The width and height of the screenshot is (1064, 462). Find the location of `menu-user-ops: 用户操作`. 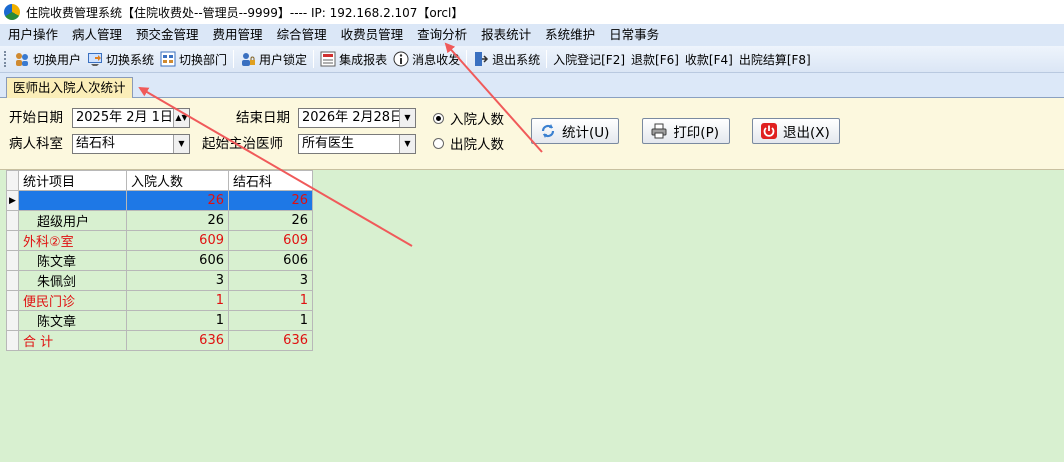

menu-user-ops: 用户操作 is located at coordinates (34, 35).